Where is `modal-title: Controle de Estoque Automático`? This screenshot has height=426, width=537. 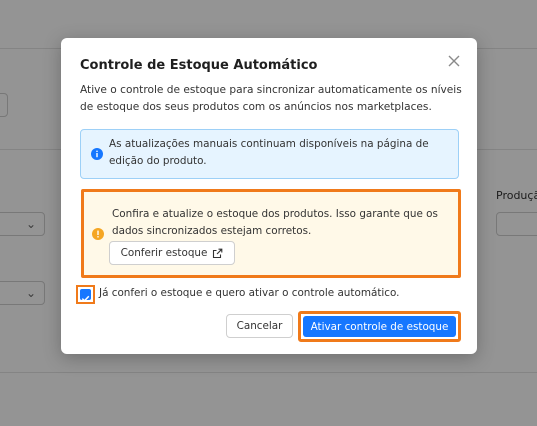 modal-title: Controle de Estoque Automático is located at coordinates (199, 65).